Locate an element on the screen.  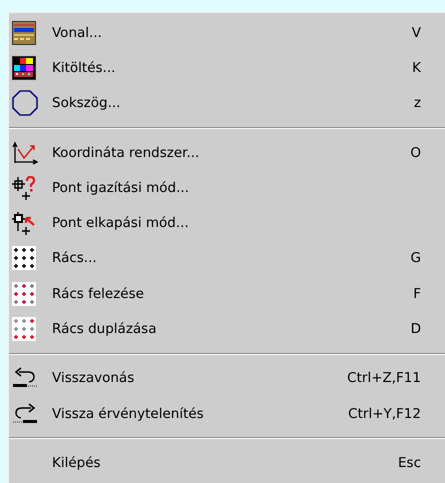
menu-item: Visszavonás Ctrl+Z,F11 is located at coordinates (227, 378).